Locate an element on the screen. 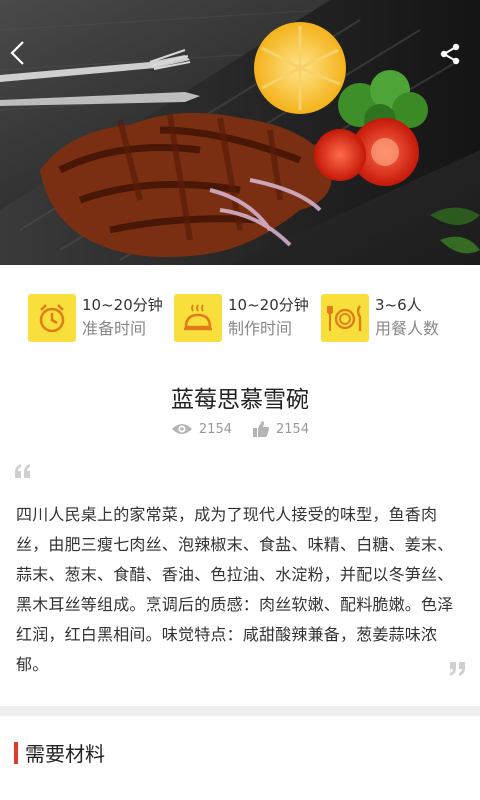 The width and height of the screenshot is (480, 800). ingredients-section-header: 需要材料 is located at coordinates (59, 752).